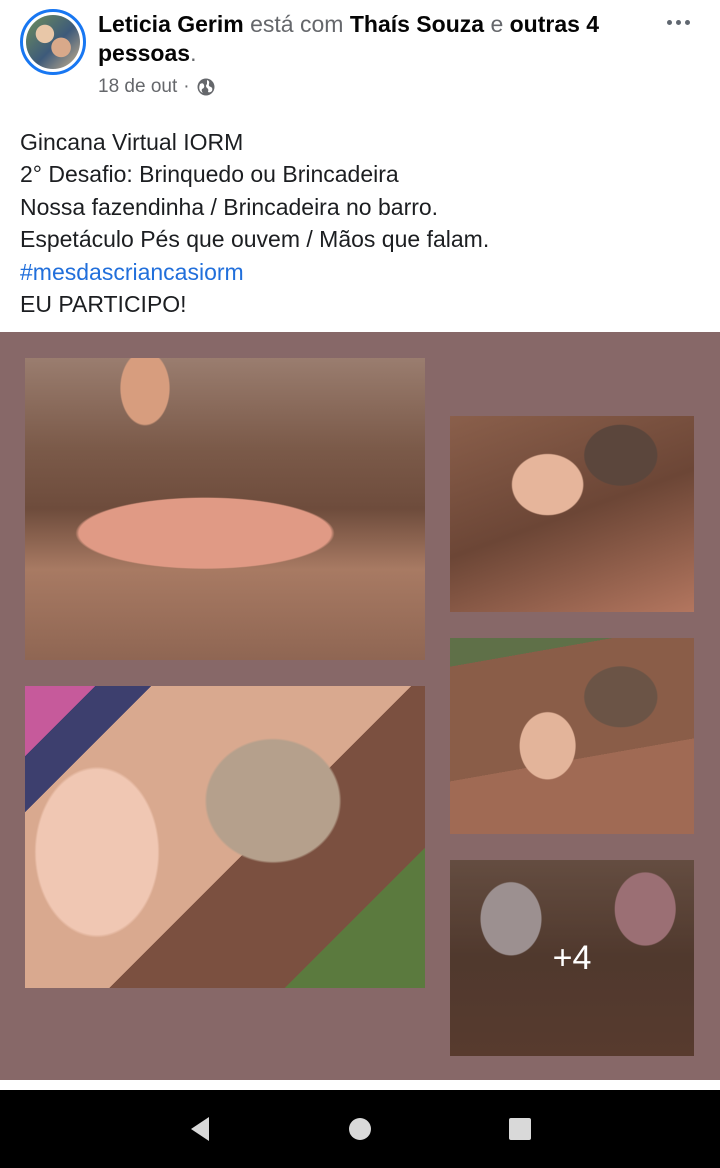 The image size is (720, 1168). What do you see at coordinates (497, 24) in the screenshot?
I see `and-text: e` at bounding box center [497, 24].